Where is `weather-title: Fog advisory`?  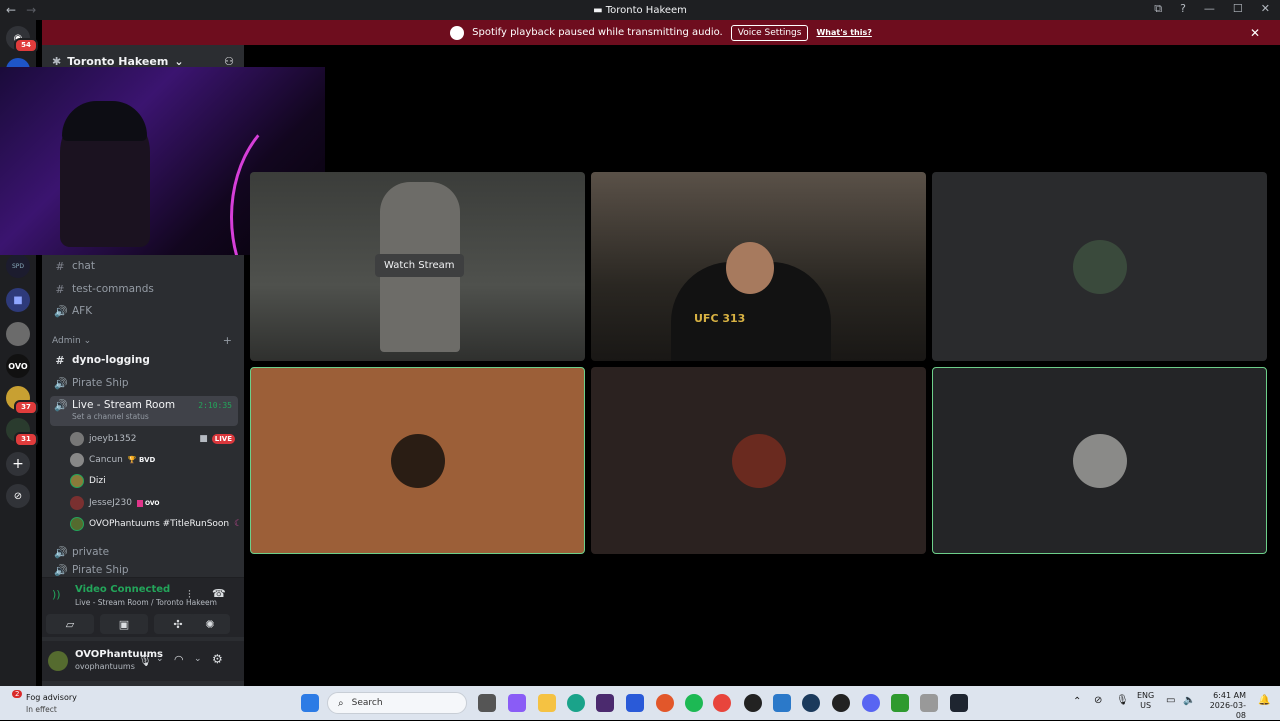
weather-title: Fog advisory is located at coordinates (51, 697).